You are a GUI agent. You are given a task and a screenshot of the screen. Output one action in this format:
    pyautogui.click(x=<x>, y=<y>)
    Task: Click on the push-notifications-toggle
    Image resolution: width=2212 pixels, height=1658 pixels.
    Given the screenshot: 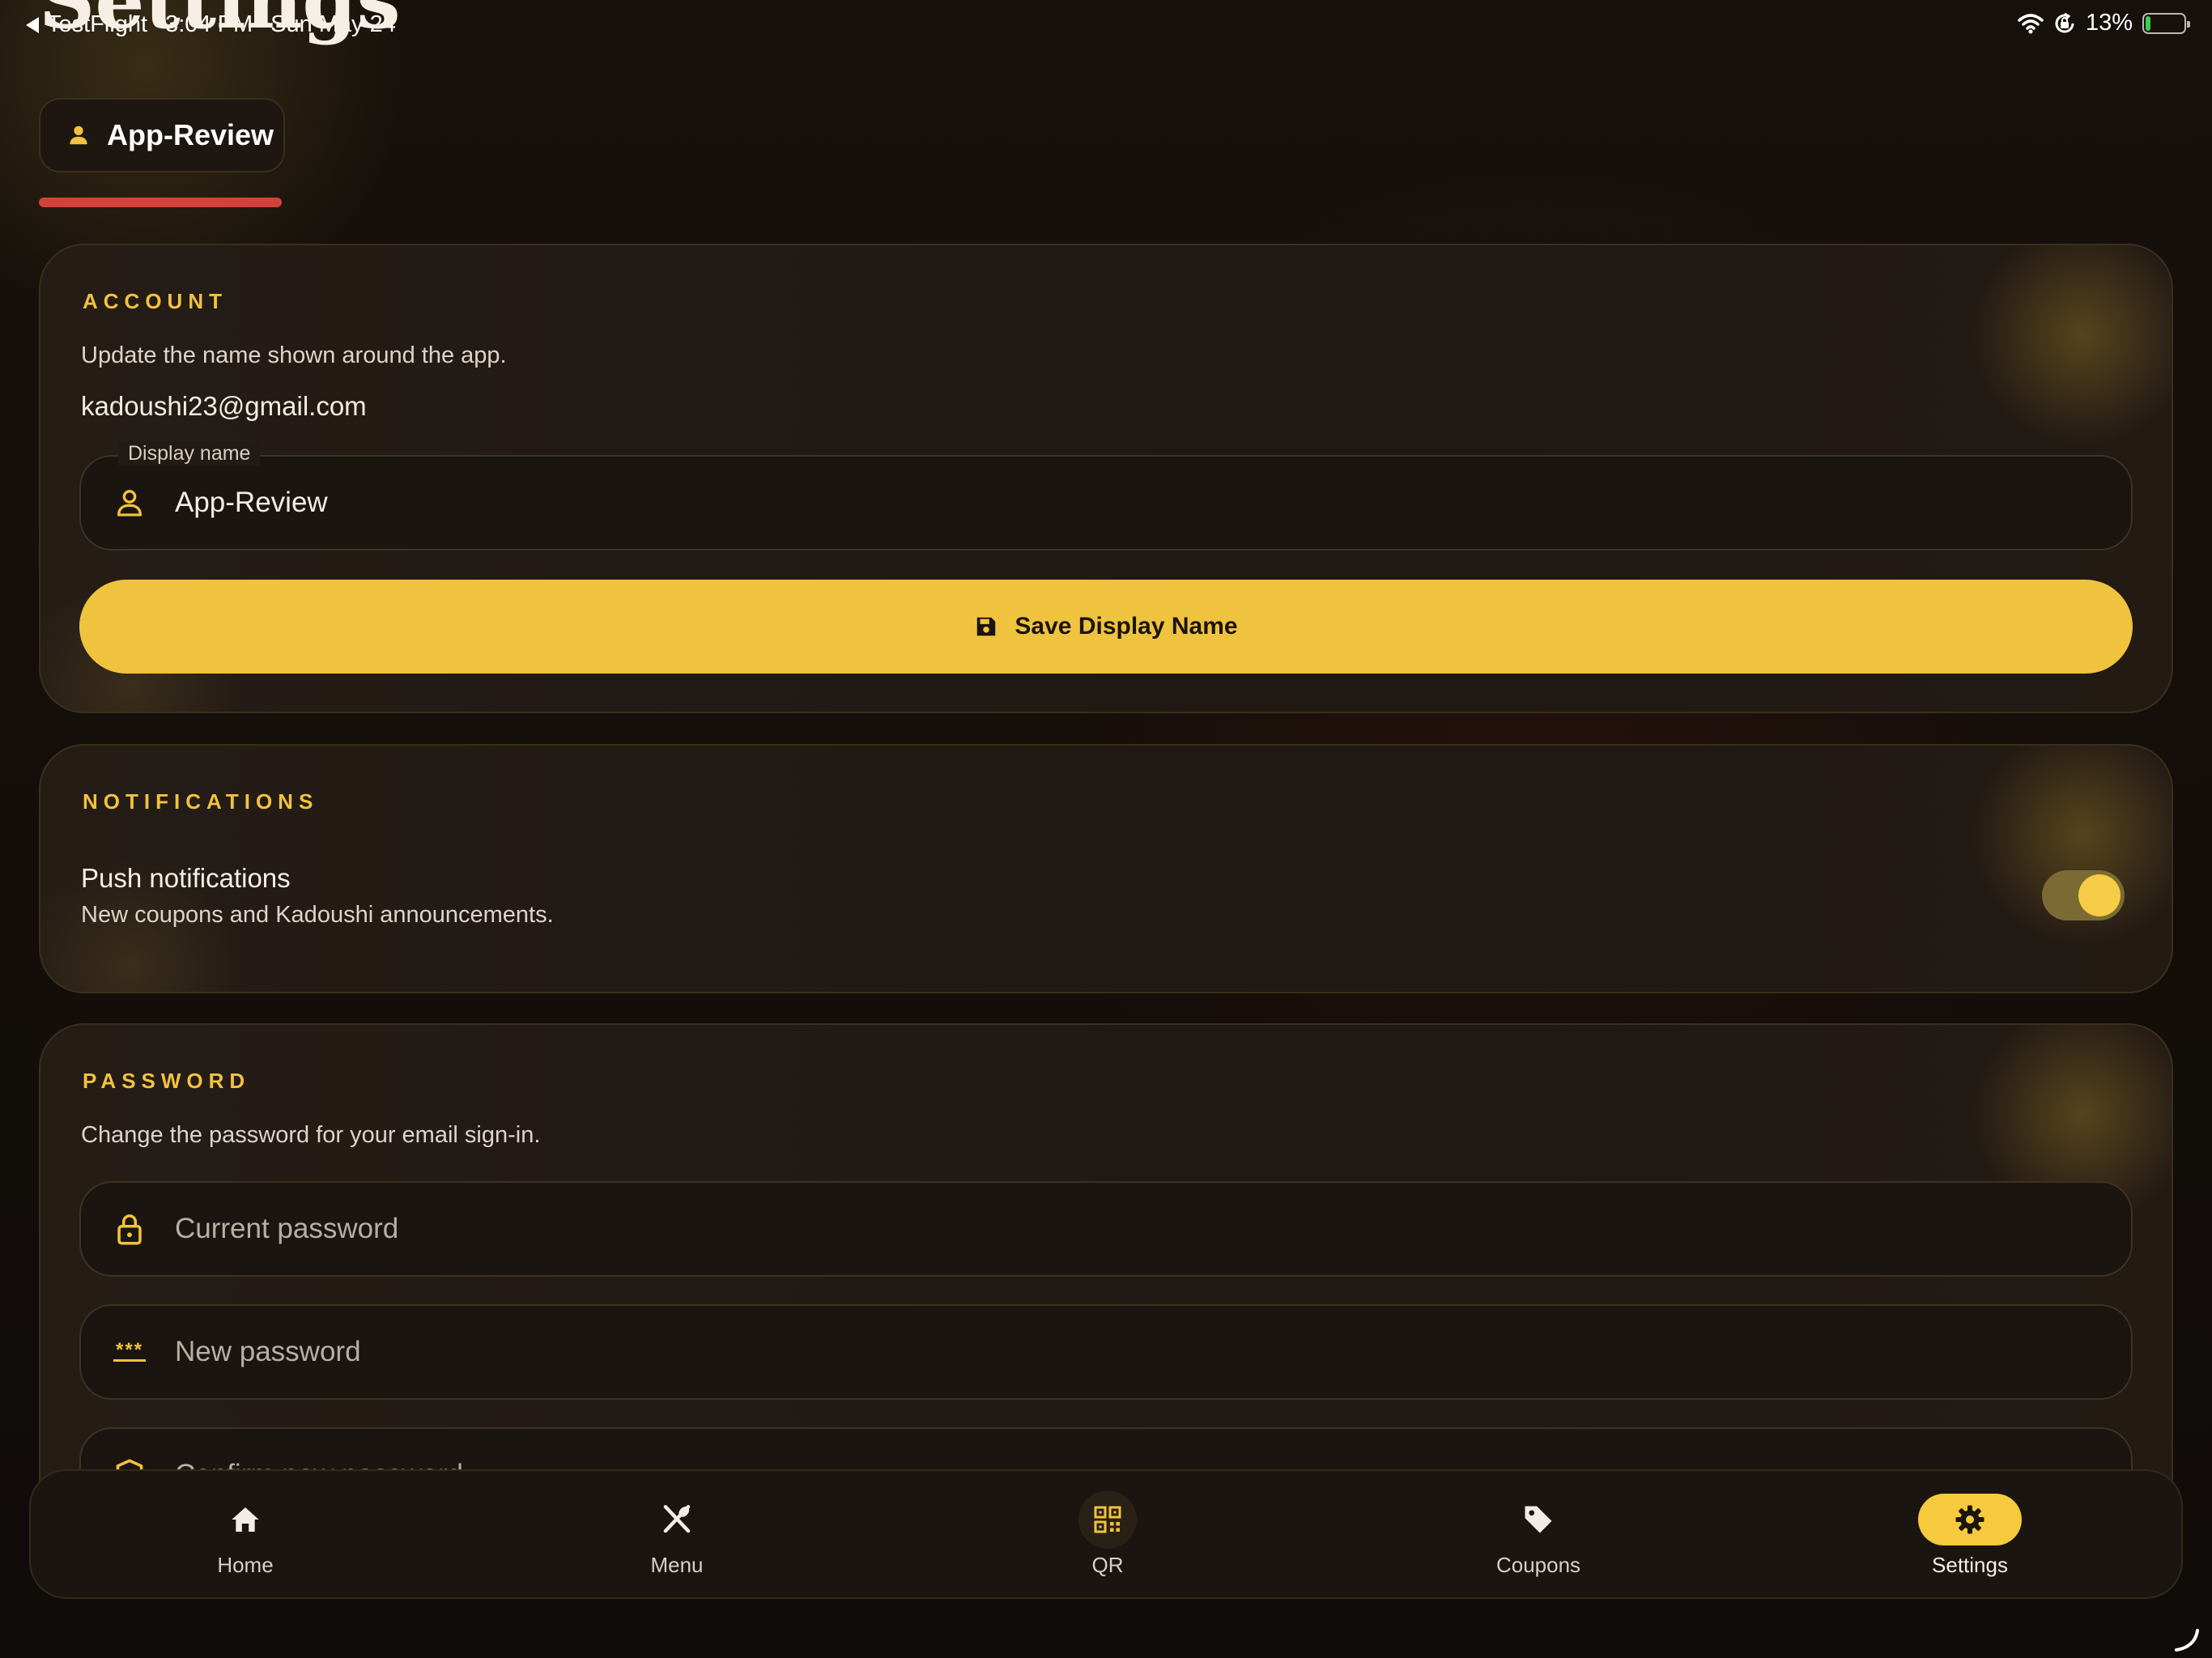 What is the action you would take?
    pyautogui.click(x=2083, y=895)
    